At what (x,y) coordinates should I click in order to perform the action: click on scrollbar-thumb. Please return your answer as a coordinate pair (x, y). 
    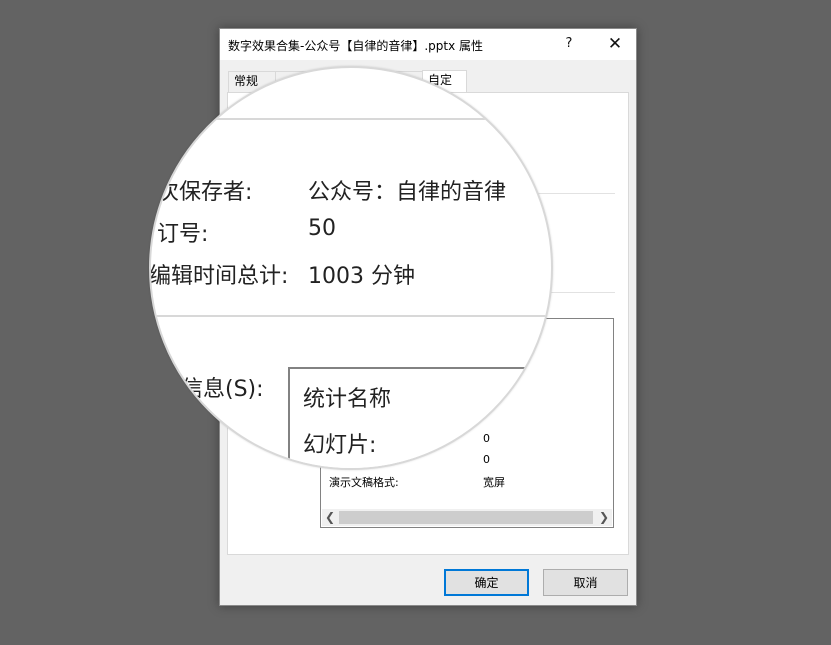
    Looking at the image, I should click on (466, 517).